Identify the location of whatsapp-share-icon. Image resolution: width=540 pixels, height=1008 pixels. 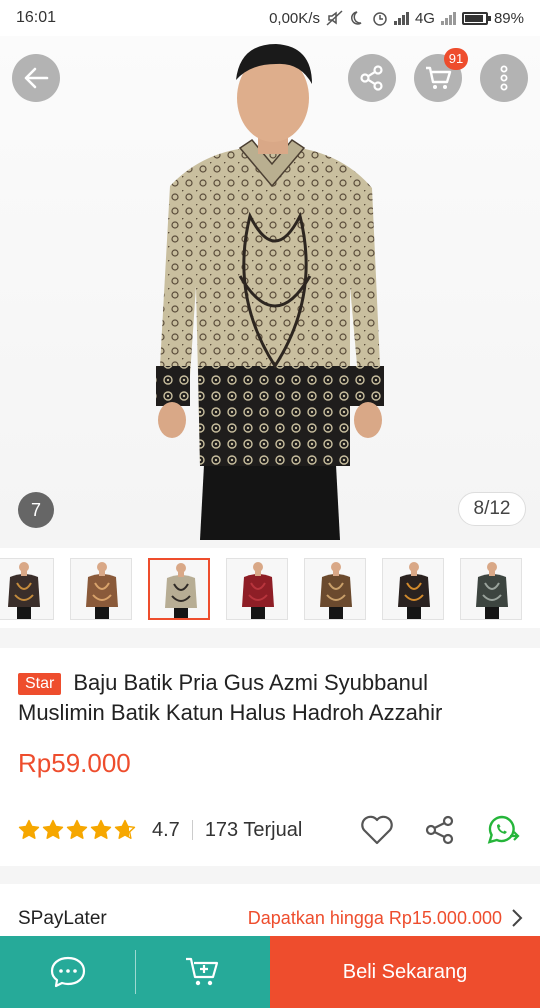
(504, 830).